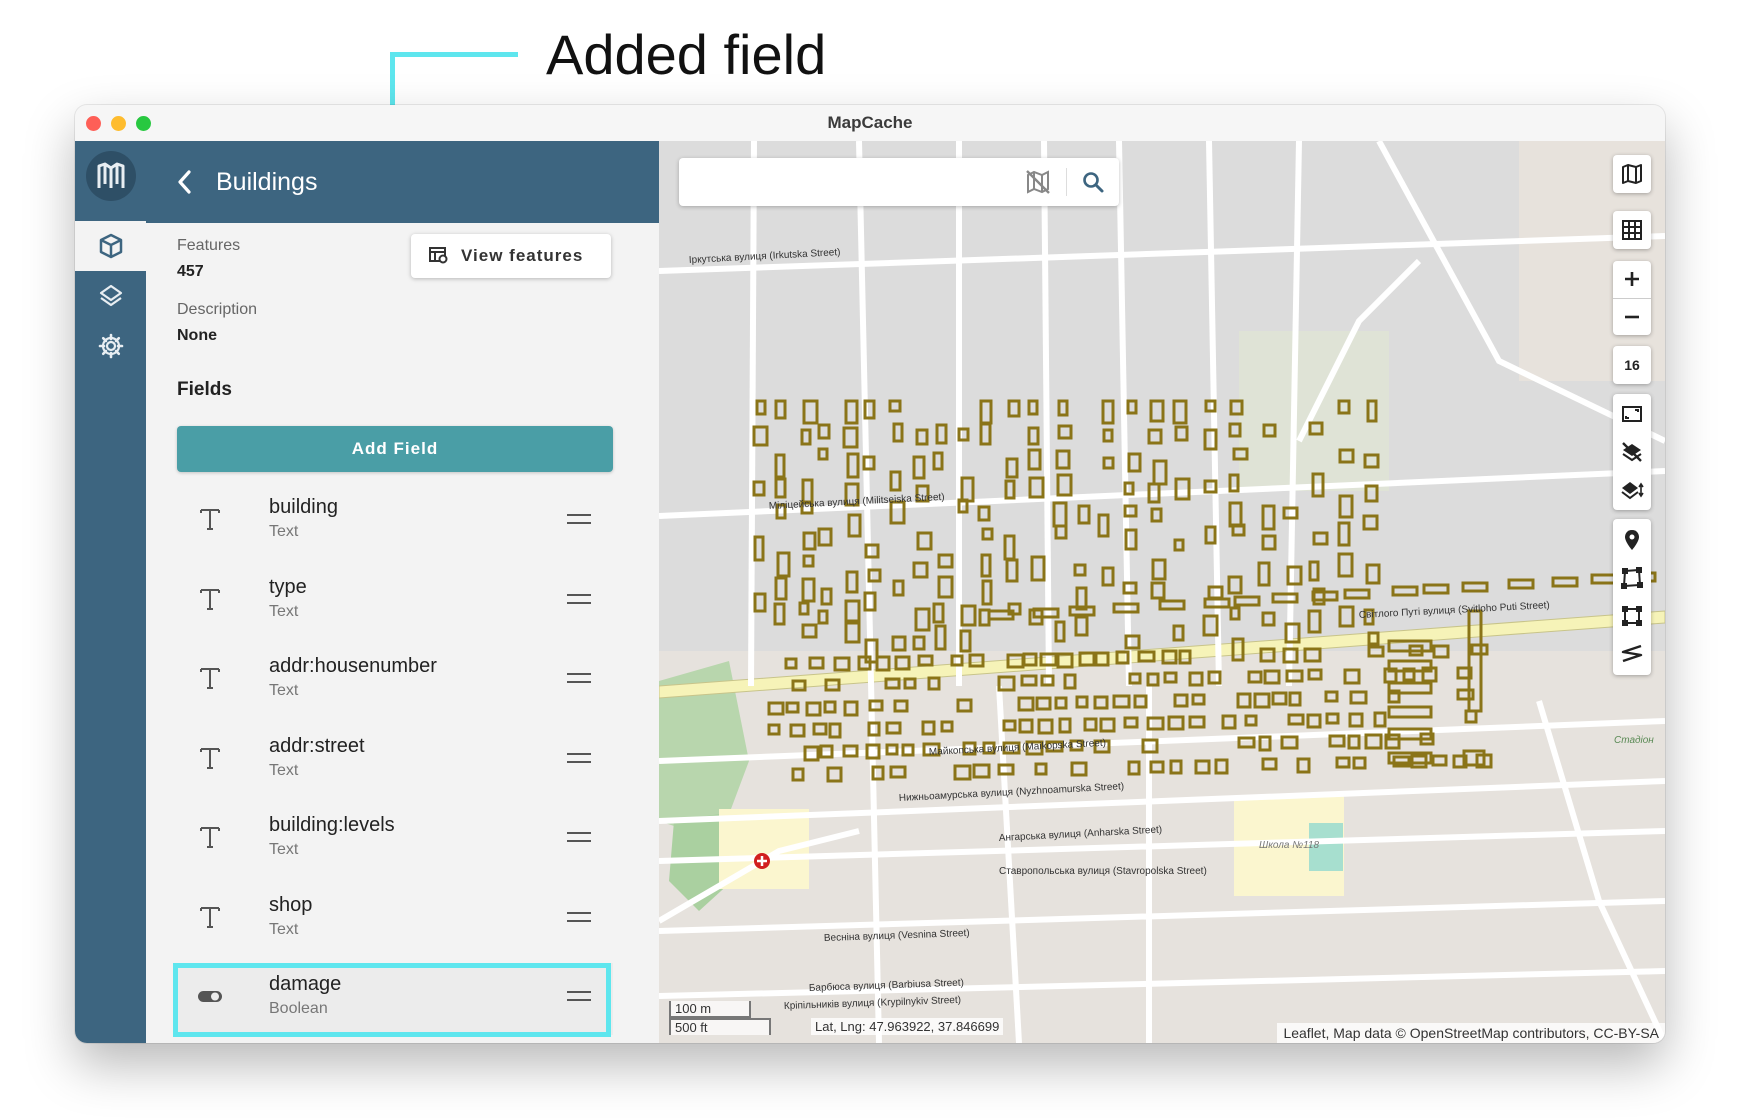  Describe the element at coordinates (353, 666) in the screenshot. I see `field-name: addr:housenumber` at that location.